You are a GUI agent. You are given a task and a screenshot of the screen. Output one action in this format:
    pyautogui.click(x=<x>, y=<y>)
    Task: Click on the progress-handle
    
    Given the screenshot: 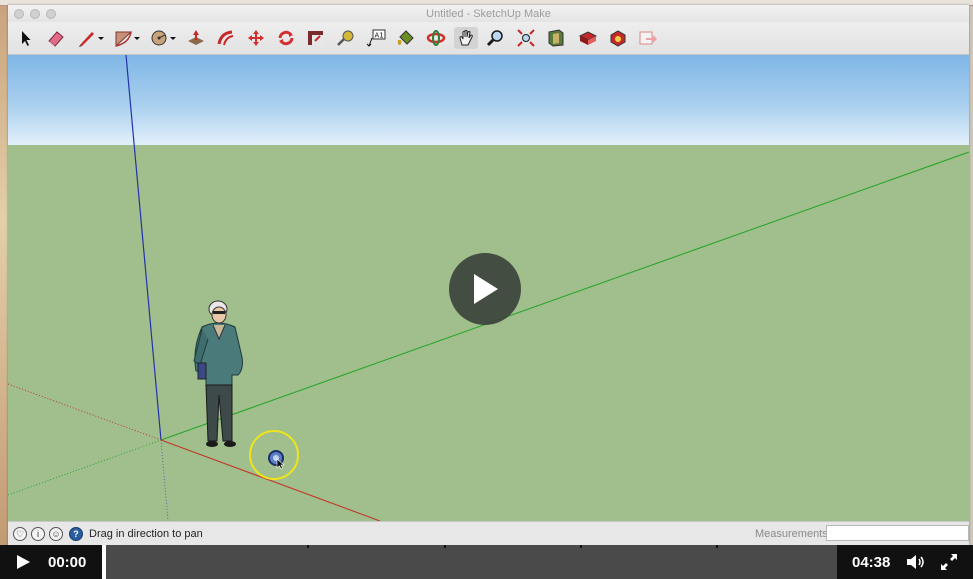 What is the action you would take?
    pyautogui.click(x=104, y=562)
    